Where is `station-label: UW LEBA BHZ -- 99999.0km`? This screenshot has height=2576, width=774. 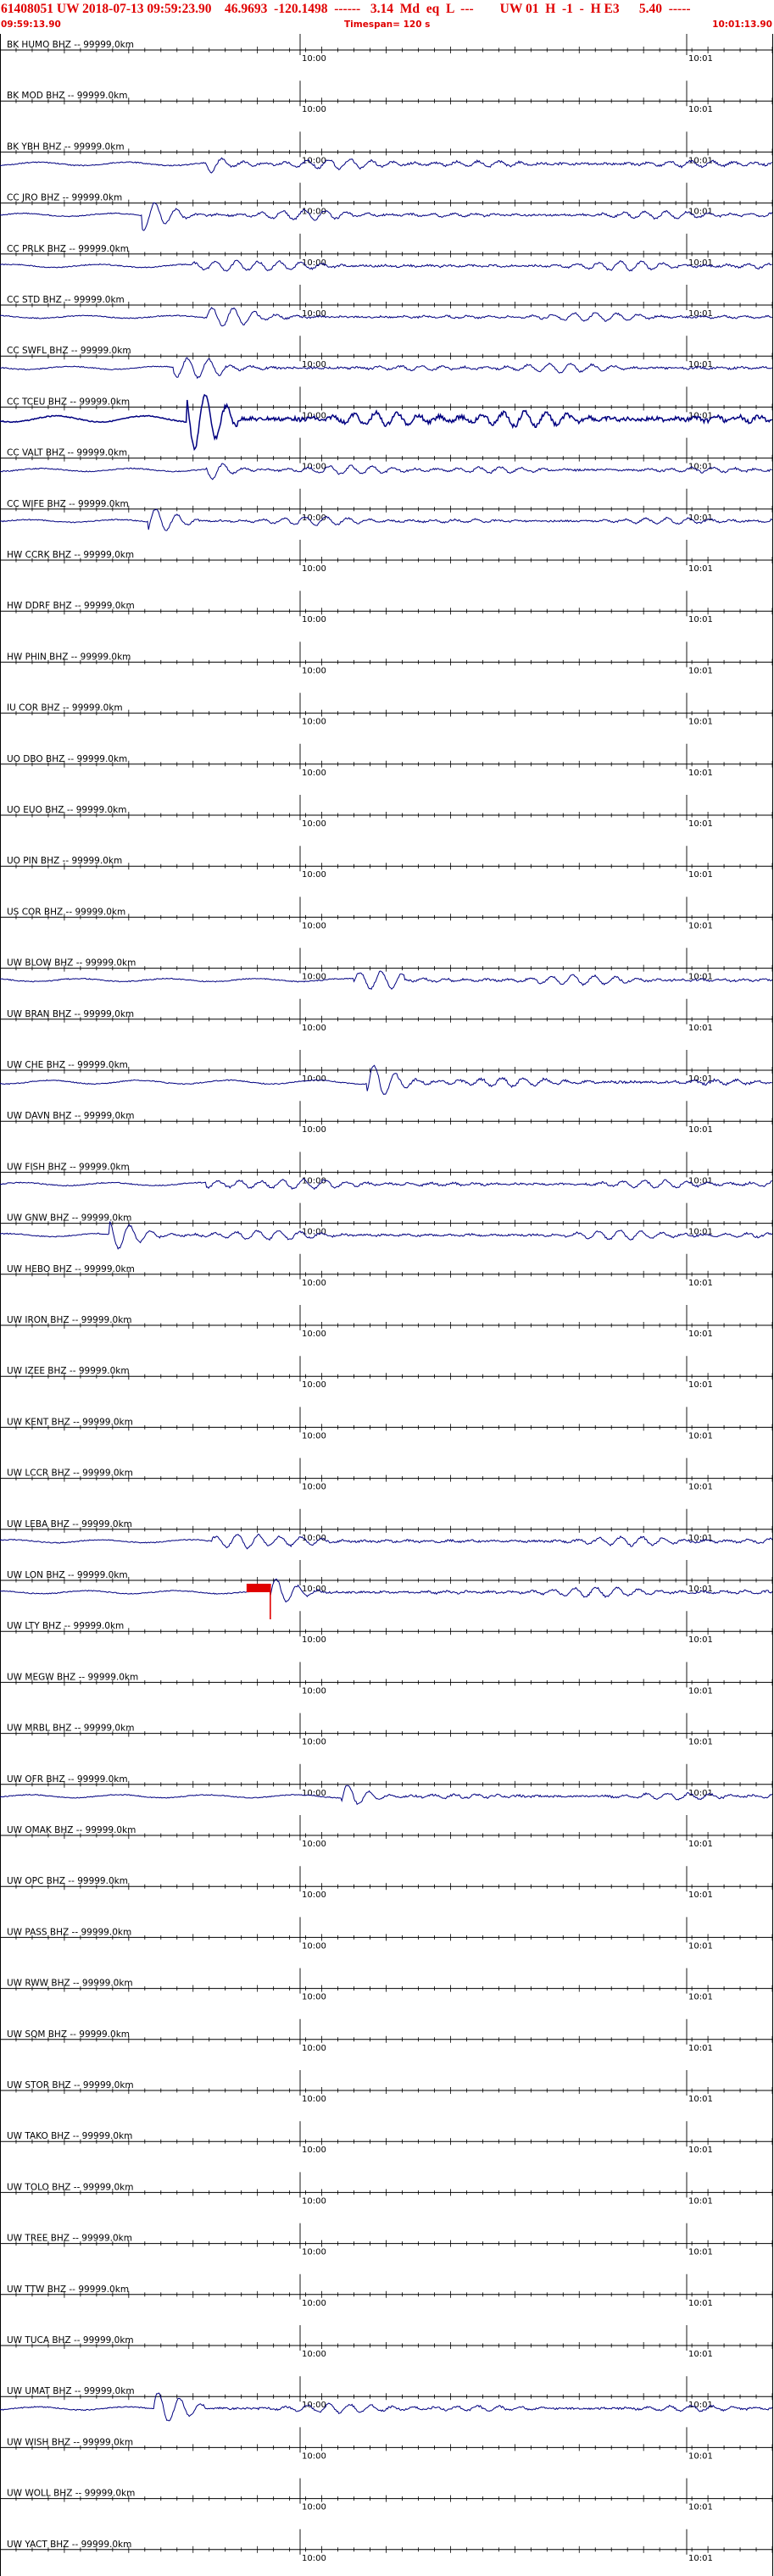
station-label: UW LEBA BHZ -- 99999.0km is located at coordinates (69, 1524).